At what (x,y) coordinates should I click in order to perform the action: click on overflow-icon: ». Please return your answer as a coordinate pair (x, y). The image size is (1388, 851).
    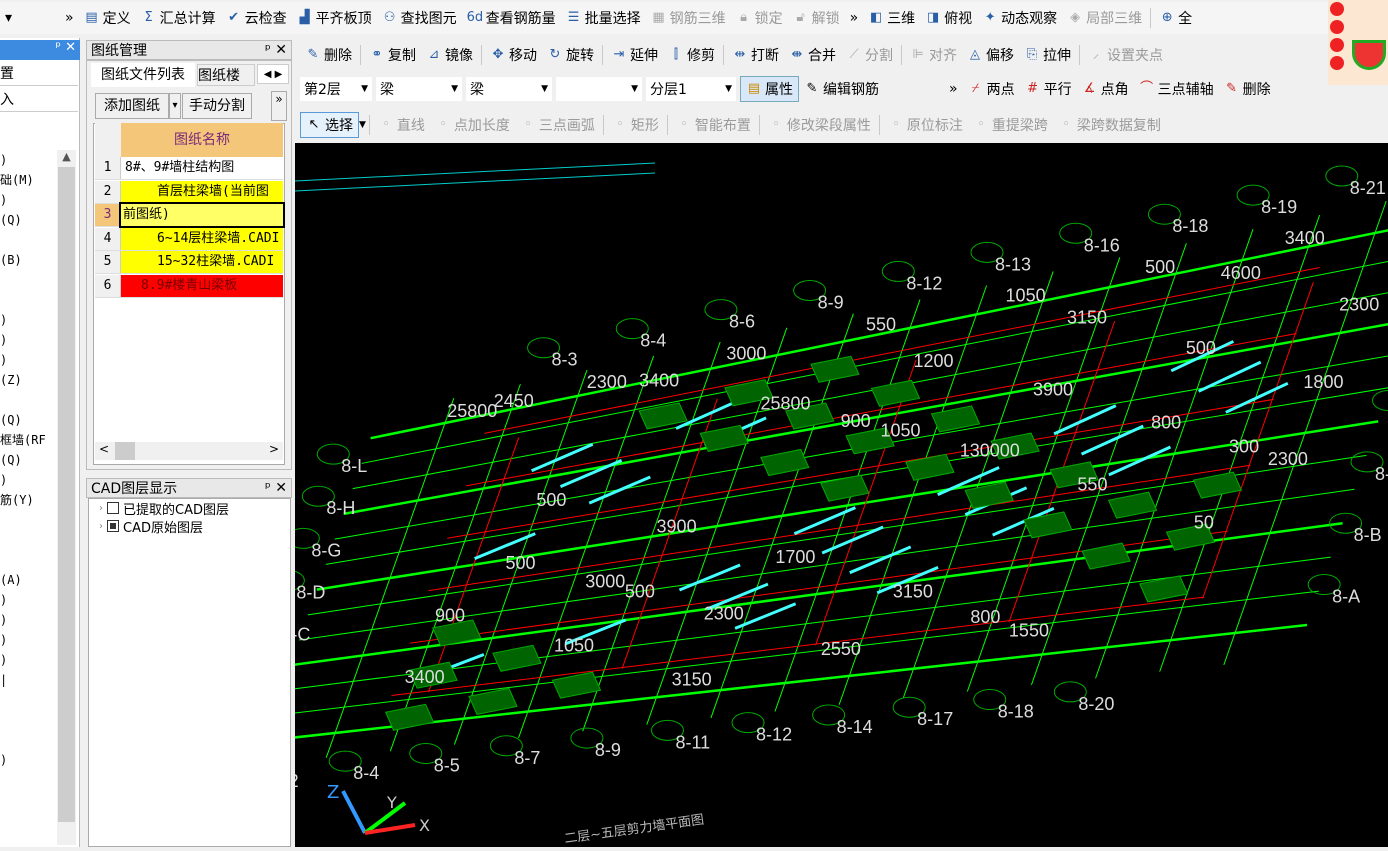
    Looking at the image, I should click on (279, 106).